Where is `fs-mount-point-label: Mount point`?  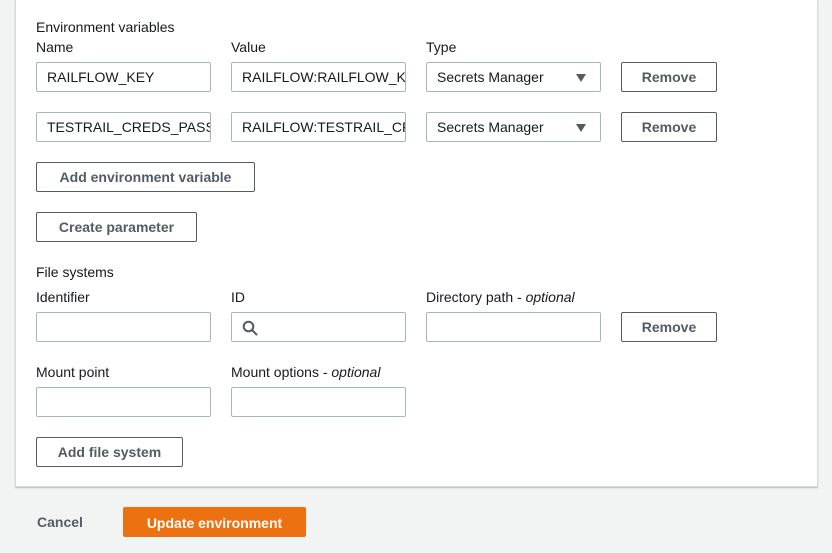
fs-mount-point-label: Mount point is located at coordinates (73, 372).